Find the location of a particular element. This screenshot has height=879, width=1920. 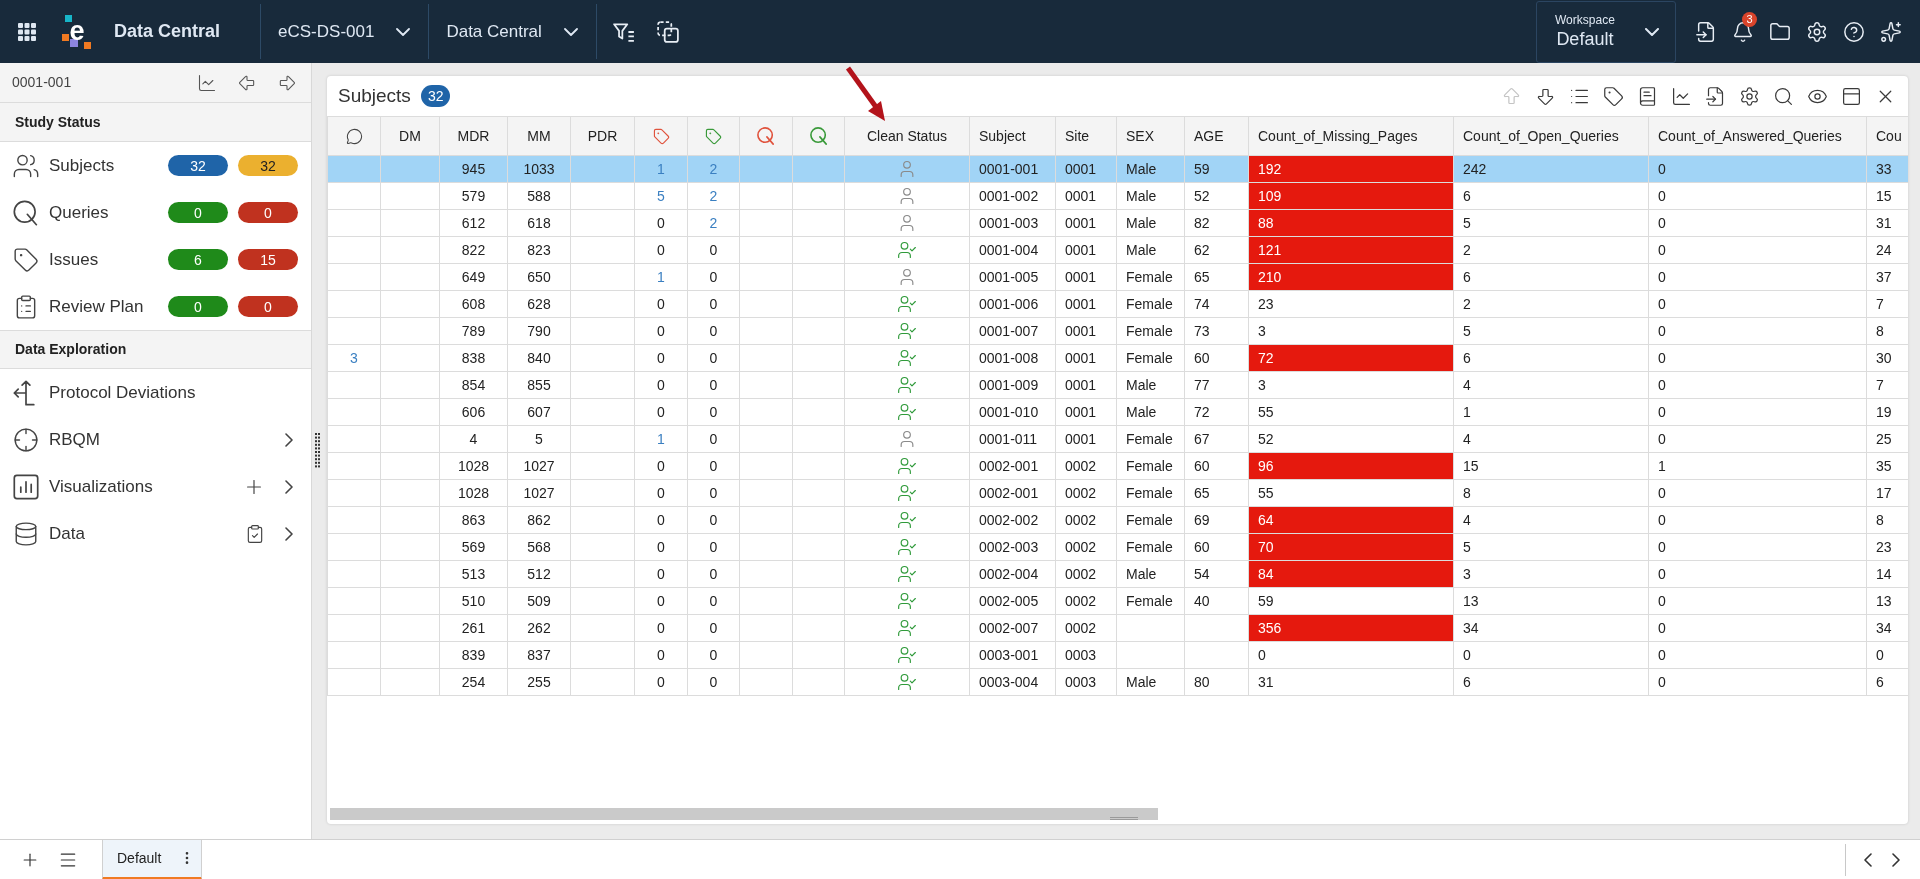

sidebar-item: RBQM is located at coordinates (56, 439).